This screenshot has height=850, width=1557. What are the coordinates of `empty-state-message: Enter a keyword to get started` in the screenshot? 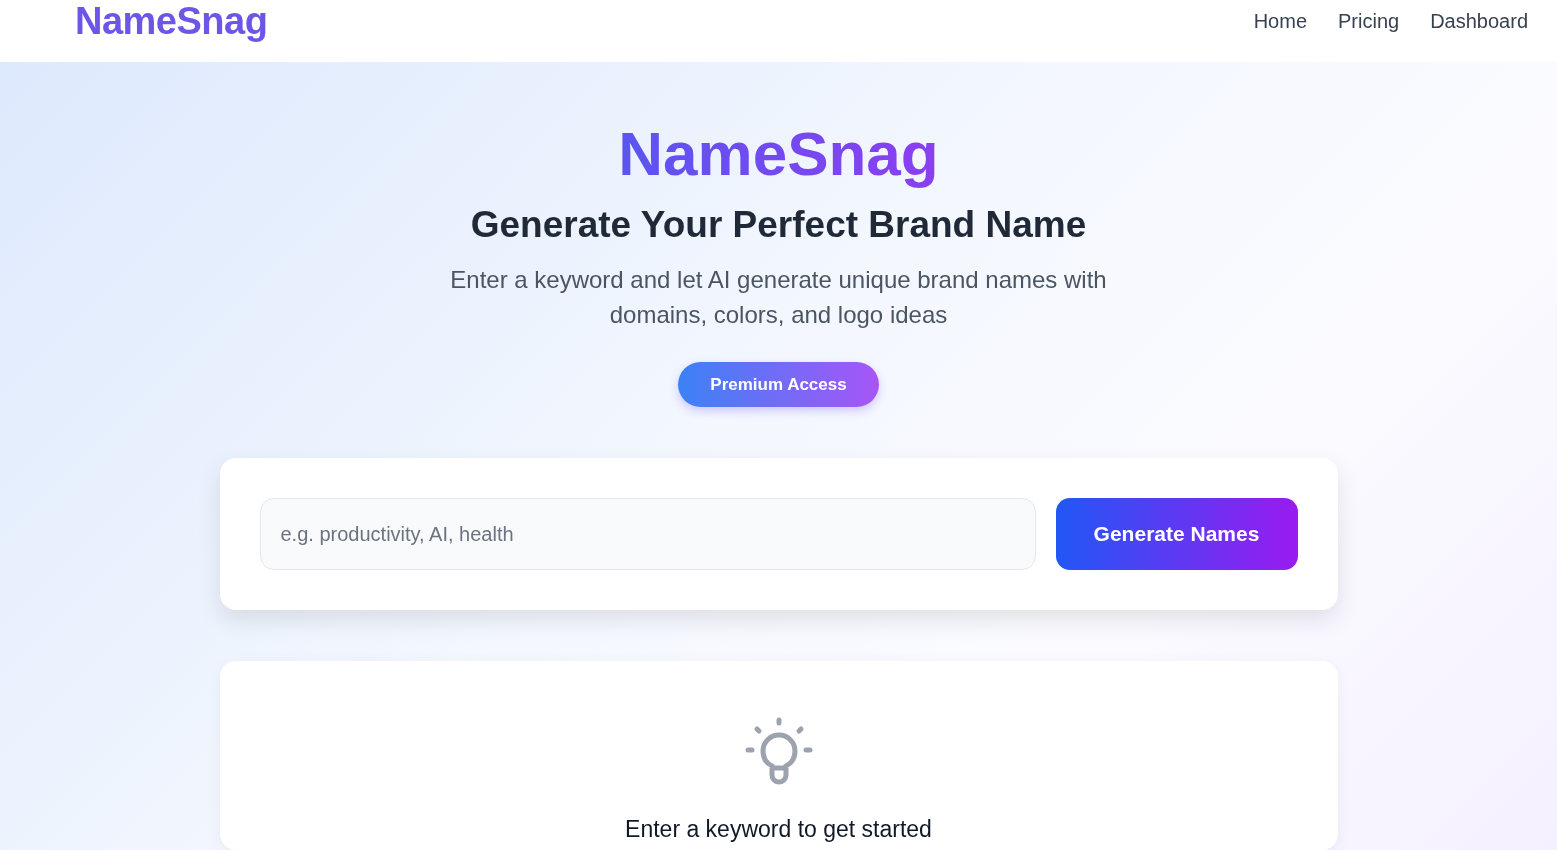 It's located at (778, 829).